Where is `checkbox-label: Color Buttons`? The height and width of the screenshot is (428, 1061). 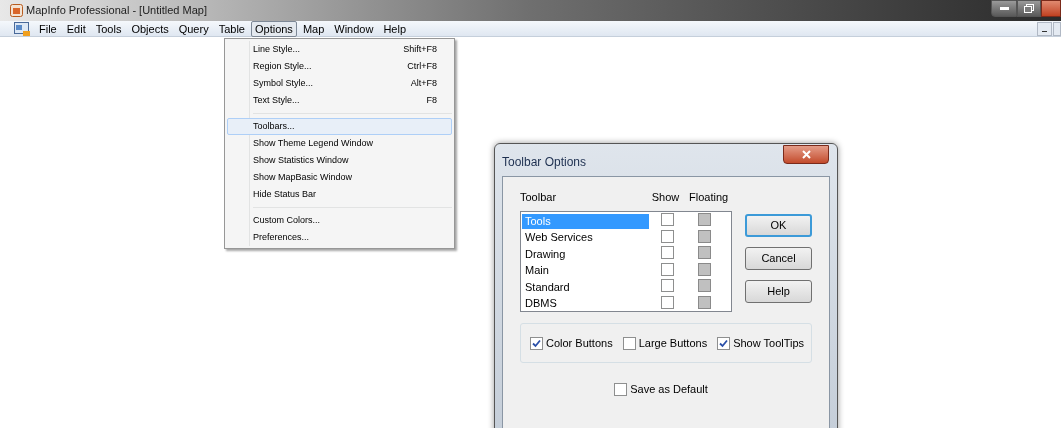 checkbox-label: Color Buttons is located at coordinates (579, 343).